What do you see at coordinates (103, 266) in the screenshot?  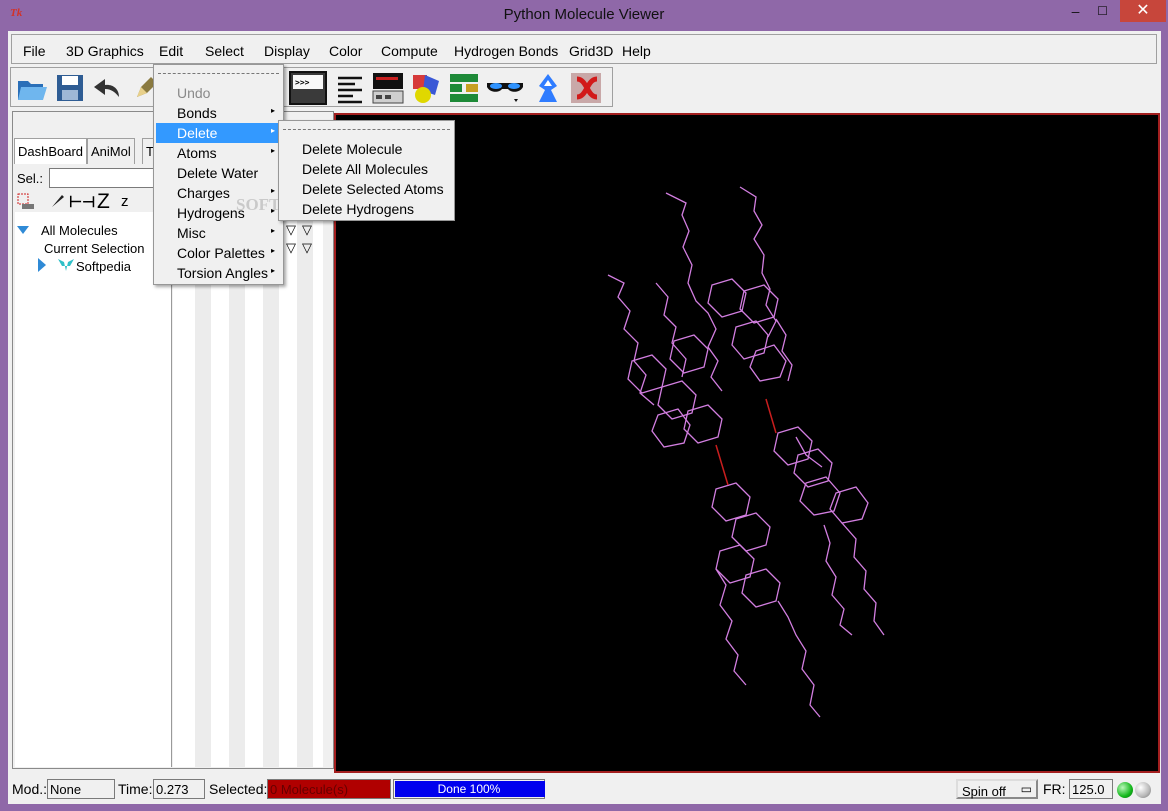 I see `tree-molecule-softpedia: Softpedia` at bounding box center [103, 266].